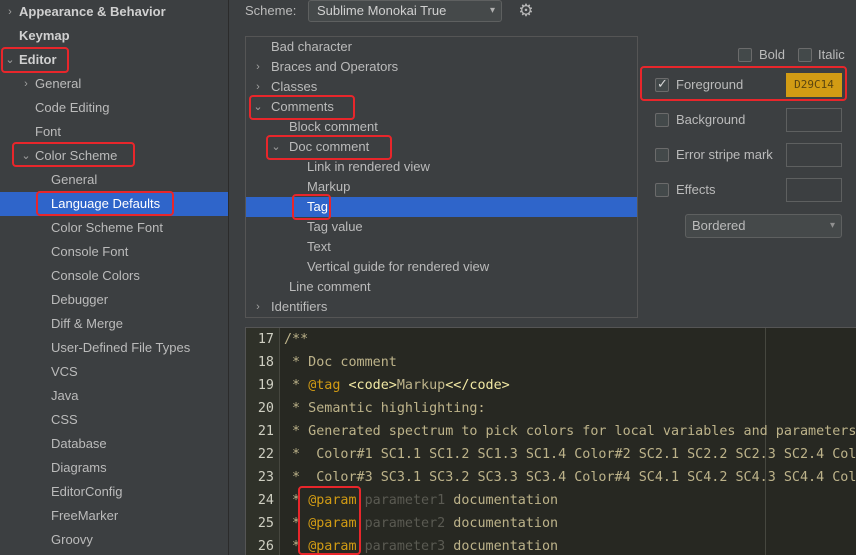  Describe the element at coordinates (814, 155) in the screenshot. I see `error-stripe-color-swatch` at that location.